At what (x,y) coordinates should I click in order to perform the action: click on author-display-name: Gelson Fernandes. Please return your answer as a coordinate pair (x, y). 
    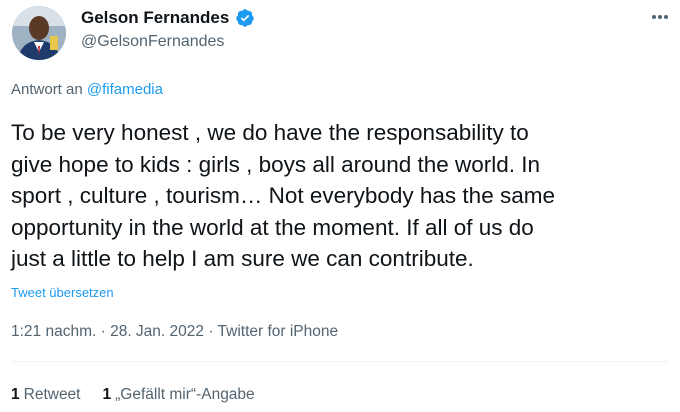
    Looking at the image, I should click on (155, 18).